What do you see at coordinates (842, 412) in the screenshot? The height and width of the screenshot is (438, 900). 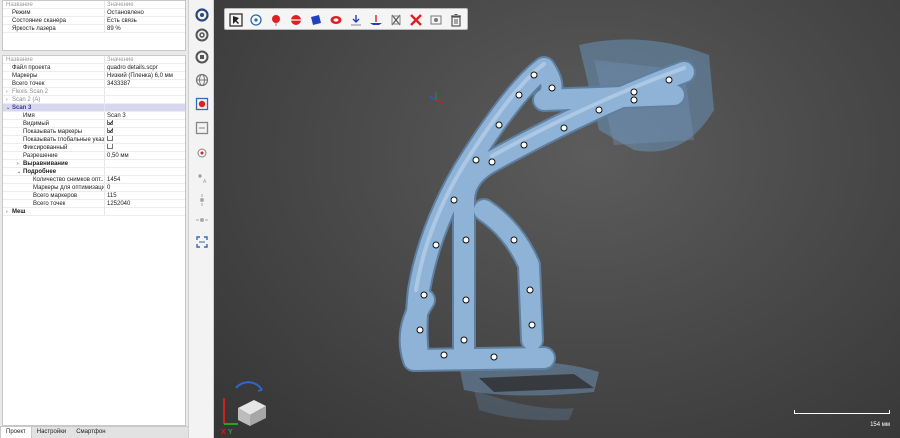 I see `scale-bar` at bounding box center [842, 412].